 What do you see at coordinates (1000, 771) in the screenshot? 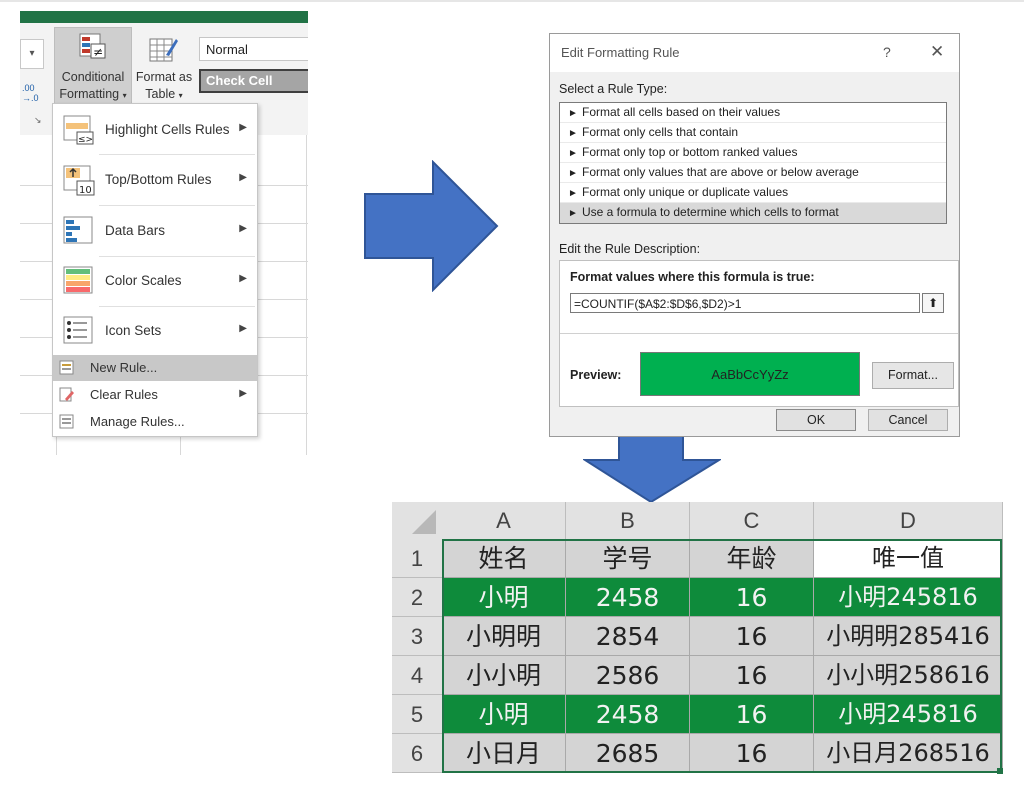
I see `fill-handle` at bounding box center [1000, 771].